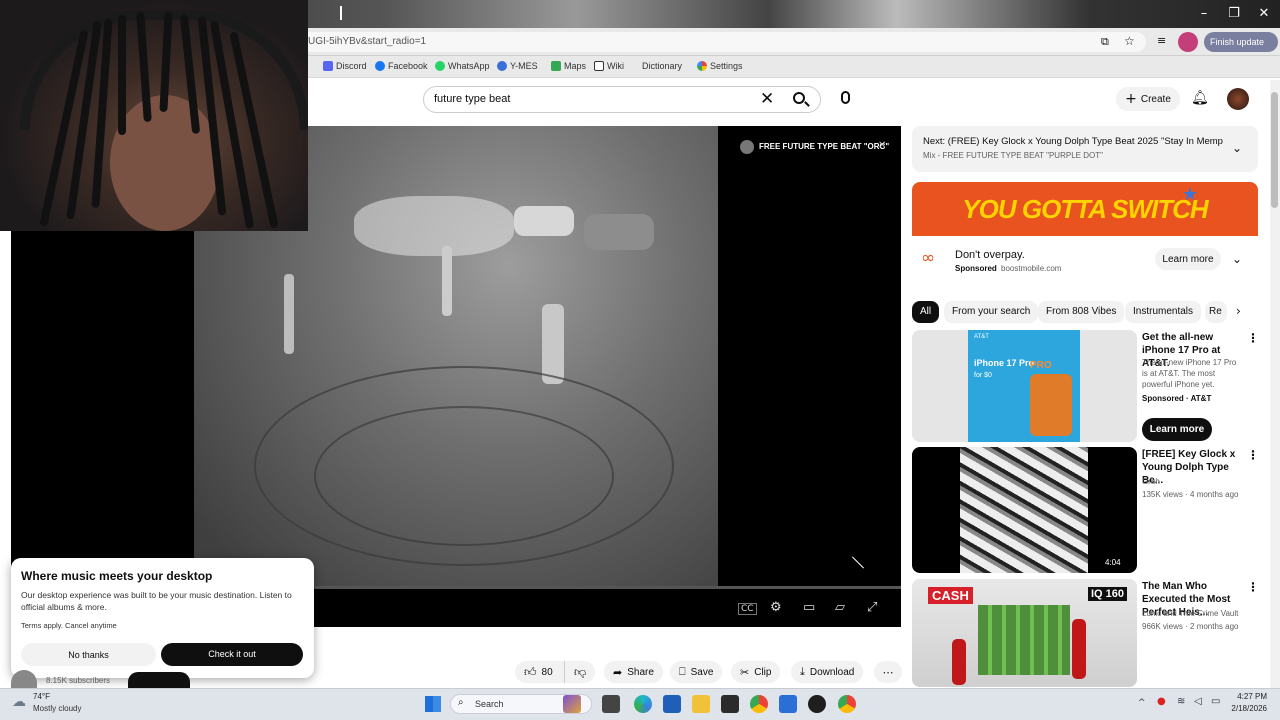  What do you see at coordinates (1177, 429) in the screenshot?
I see `rec-learn-more-button: Learn more` at bounding box center [1177, 429].